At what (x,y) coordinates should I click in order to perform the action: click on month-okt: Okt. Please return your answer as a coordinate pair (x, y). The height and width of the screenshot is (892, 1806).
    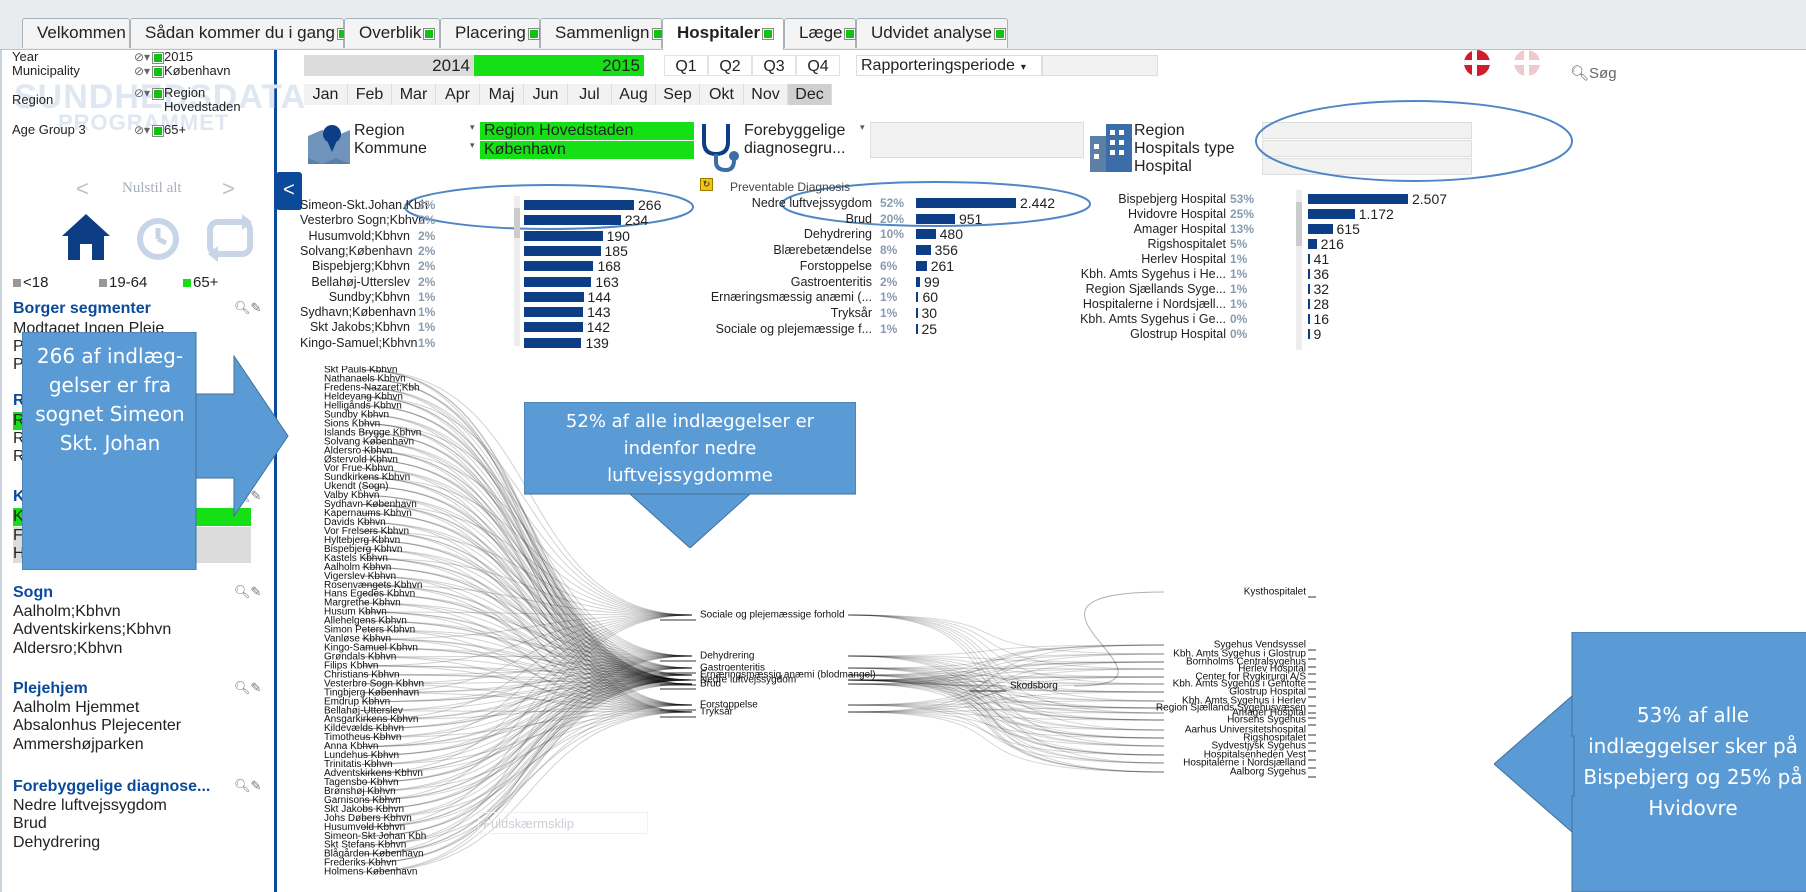
    Looking at the image, I should click on (722, 94).